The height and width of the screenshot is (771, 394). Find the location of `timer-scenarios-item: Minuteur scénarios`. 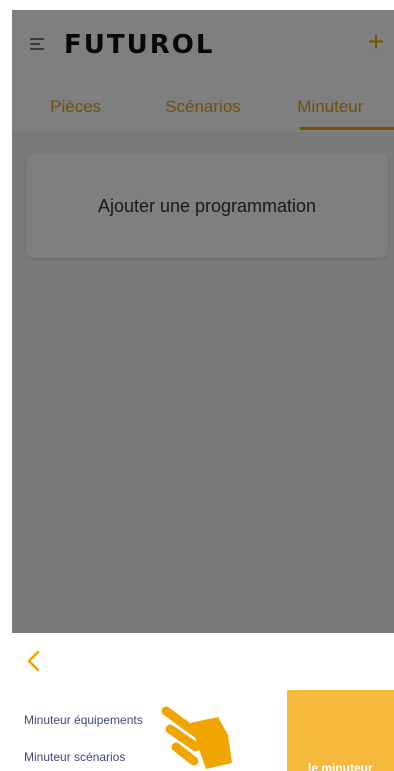

timer-scenarios-item: Minuteur scénarios is located at coordinates (74, 757).